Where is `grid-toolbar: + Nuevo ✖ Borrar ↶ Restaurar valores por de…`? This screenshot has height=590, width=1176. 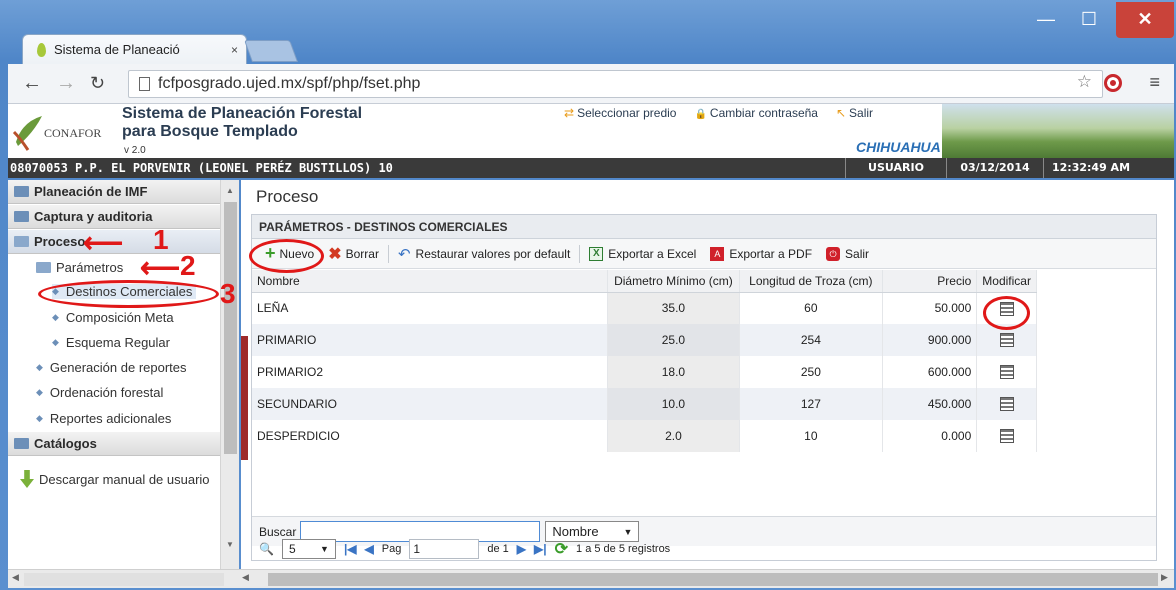 grid-toolbar: + Nuevo ✖ Borrar ↶ Restaurar valores por de… is located at coordinates (704, 254).